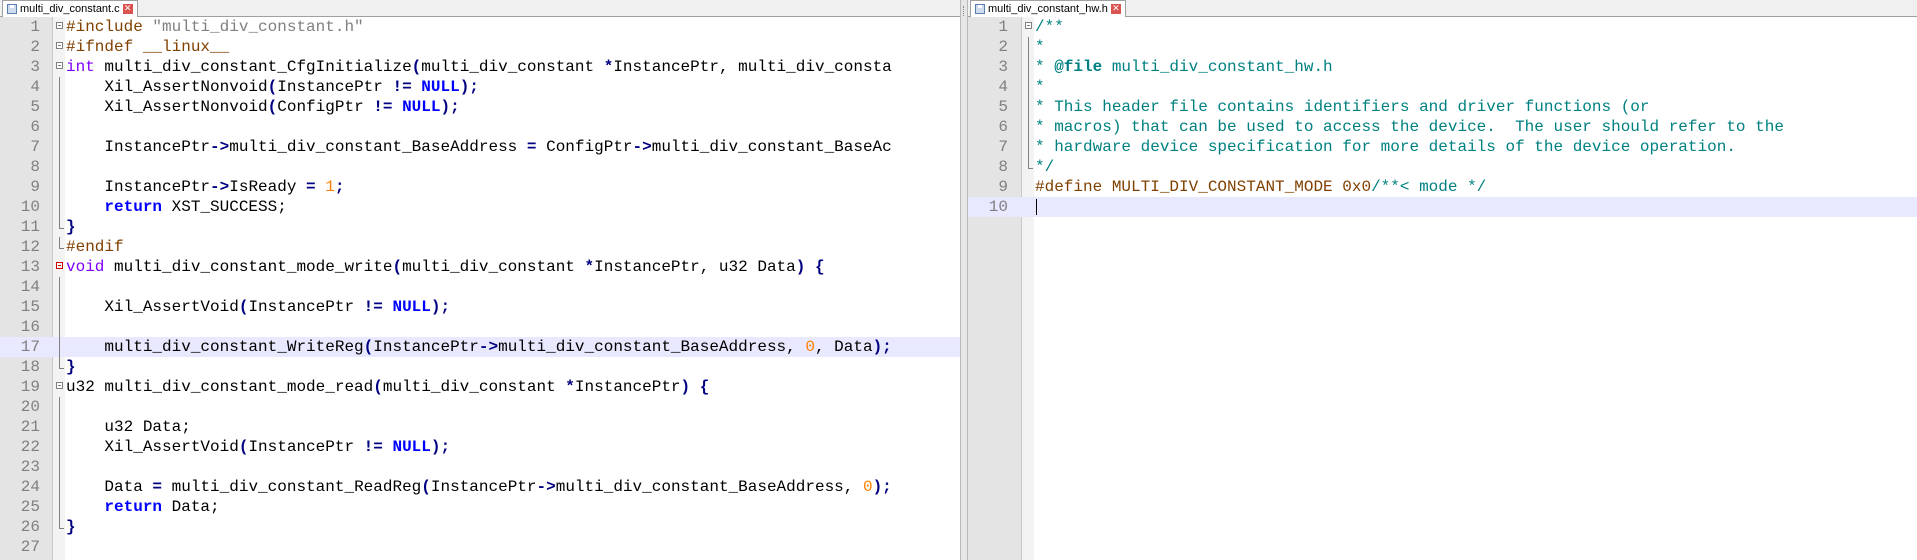 This screenshot has height=560, width=1917. I want to click on tab-label: multi_div_constant.c, so click(70, 9).